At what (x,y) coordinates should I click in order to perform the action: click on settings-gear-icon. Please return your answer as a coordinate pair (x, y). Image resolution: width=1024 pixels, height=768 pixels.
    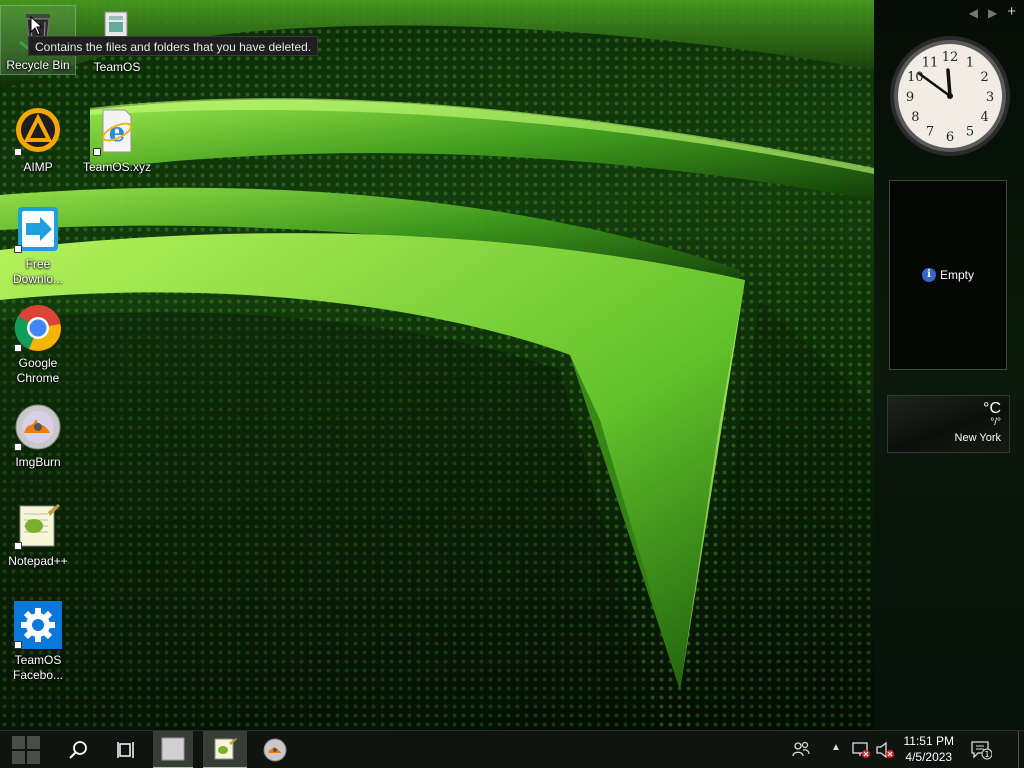
    Looking at the image, I should click on (38, 625).